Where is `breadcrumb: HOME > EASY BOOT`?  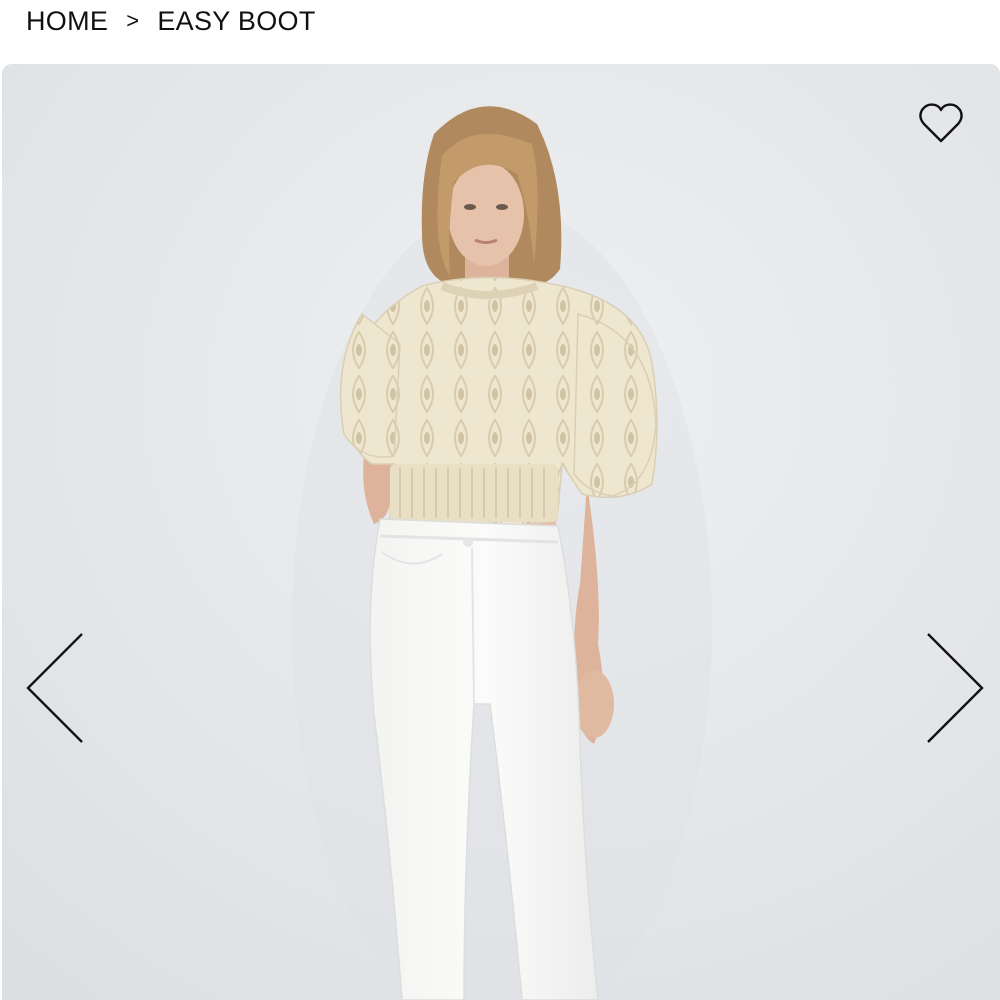 breadcrumb: HOME > EASY BOOT is located at coordinates (171, 21).